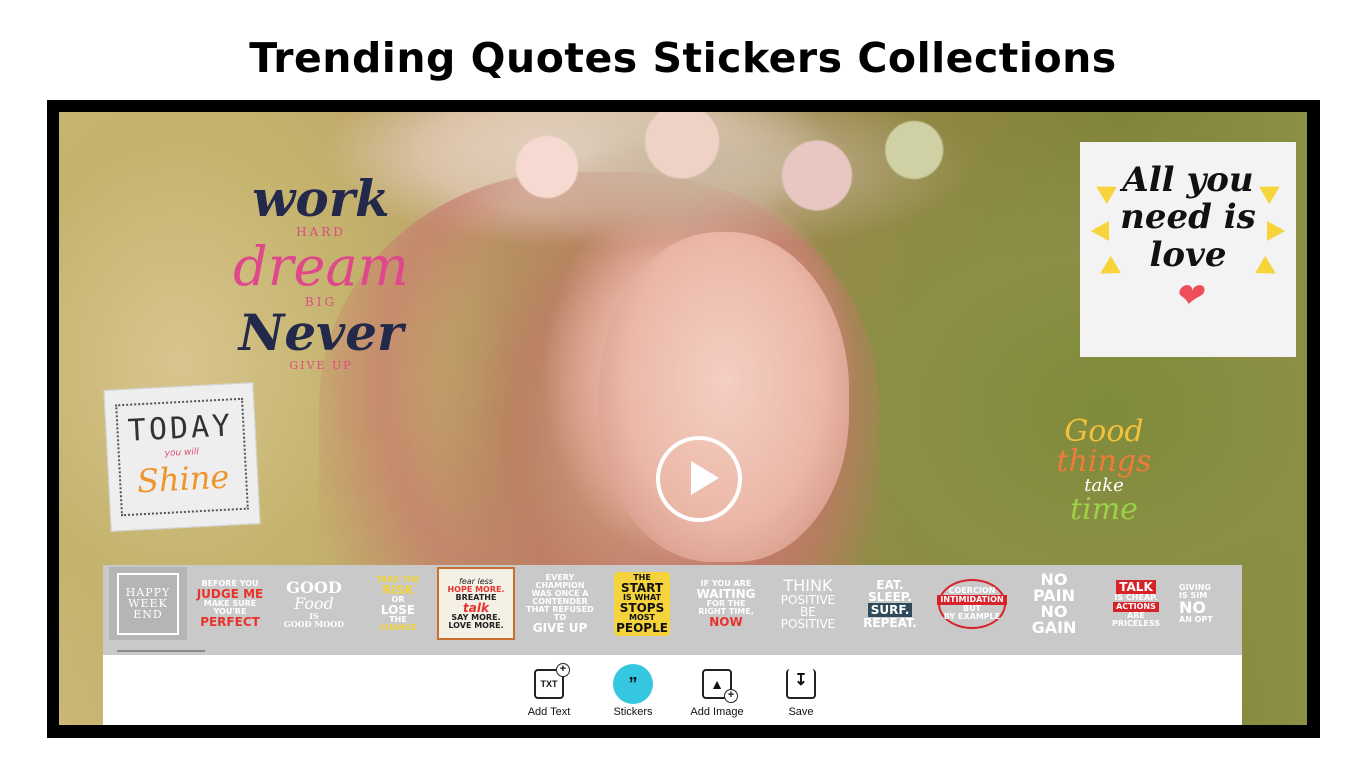 The height and width of the screenshot is (768, 1366). I want to click on sticker-work-hard: work HARD dream BIG Never GIVE UP, so click(321, 270).